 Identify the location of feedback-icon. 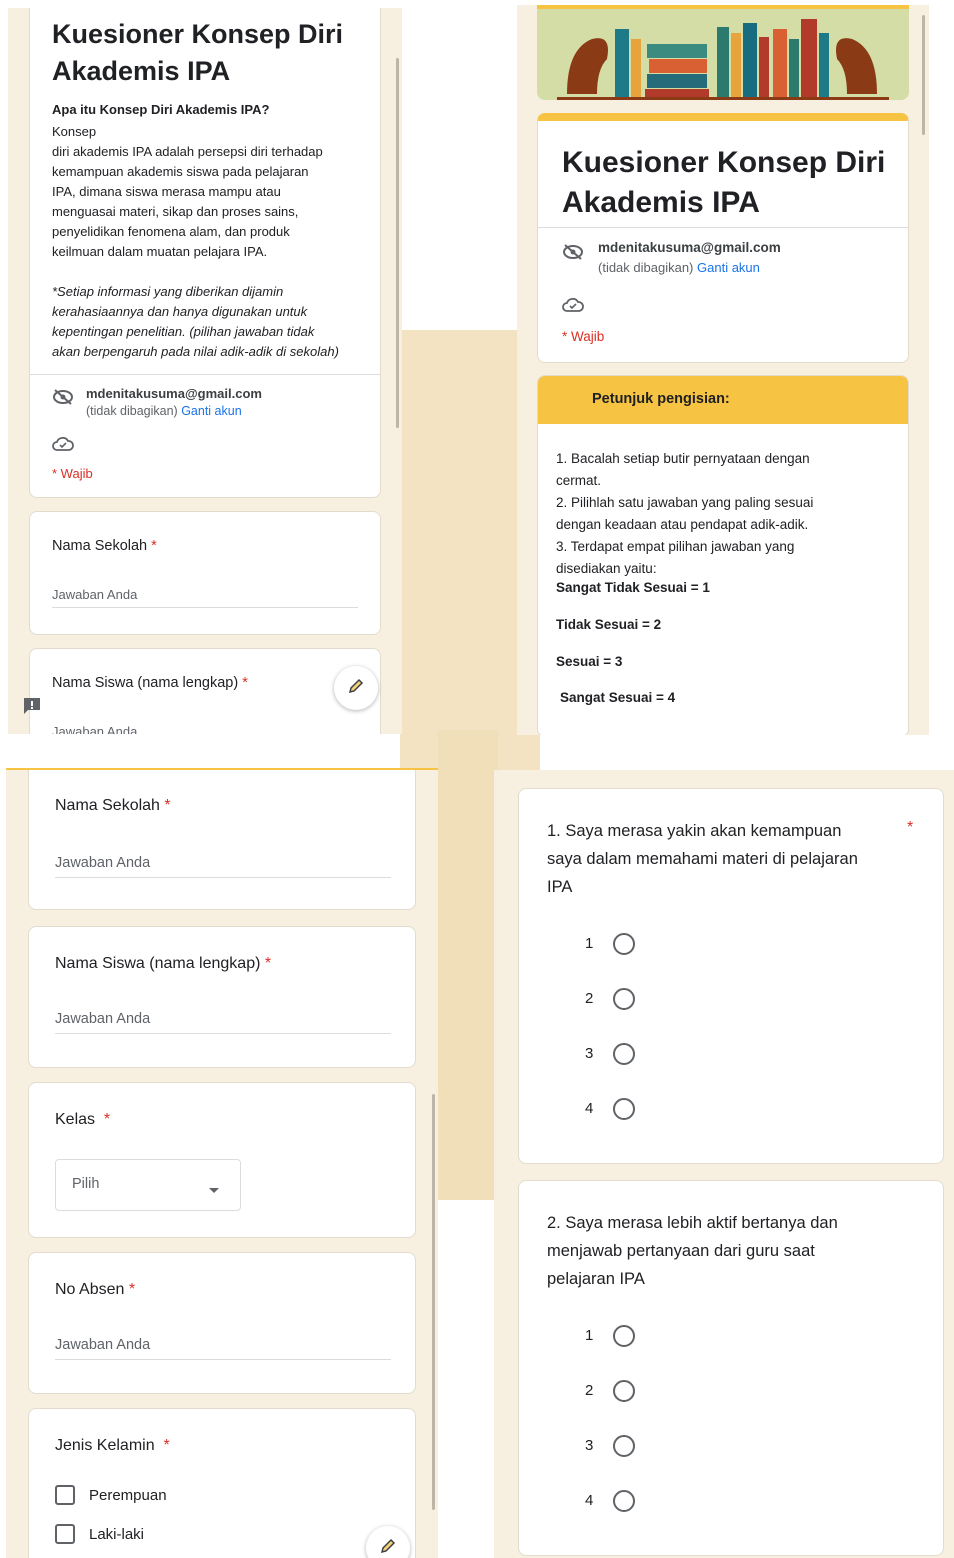
(32, 708).